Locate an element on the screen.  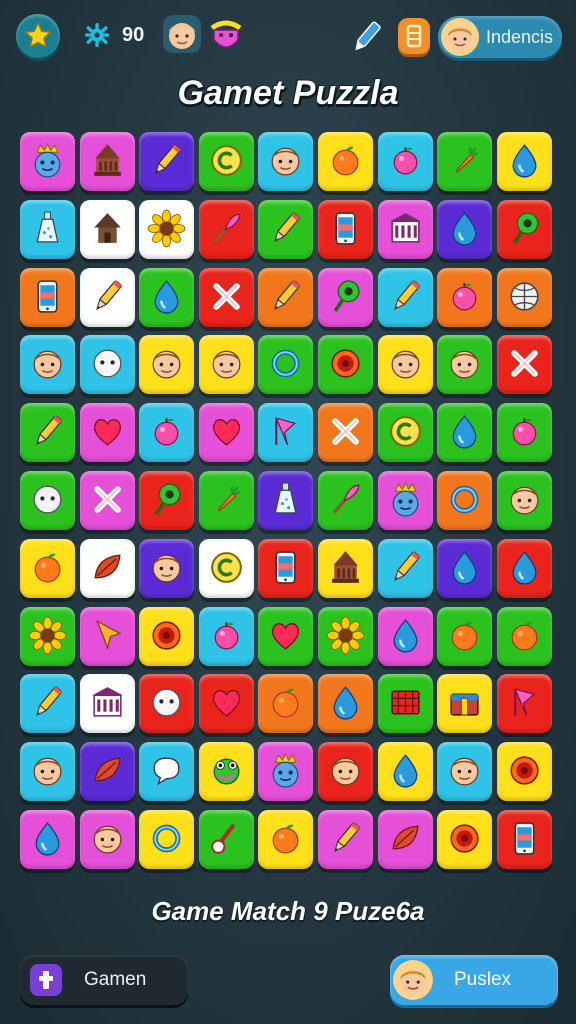
gear-icon is located at coordinates (97, 35).